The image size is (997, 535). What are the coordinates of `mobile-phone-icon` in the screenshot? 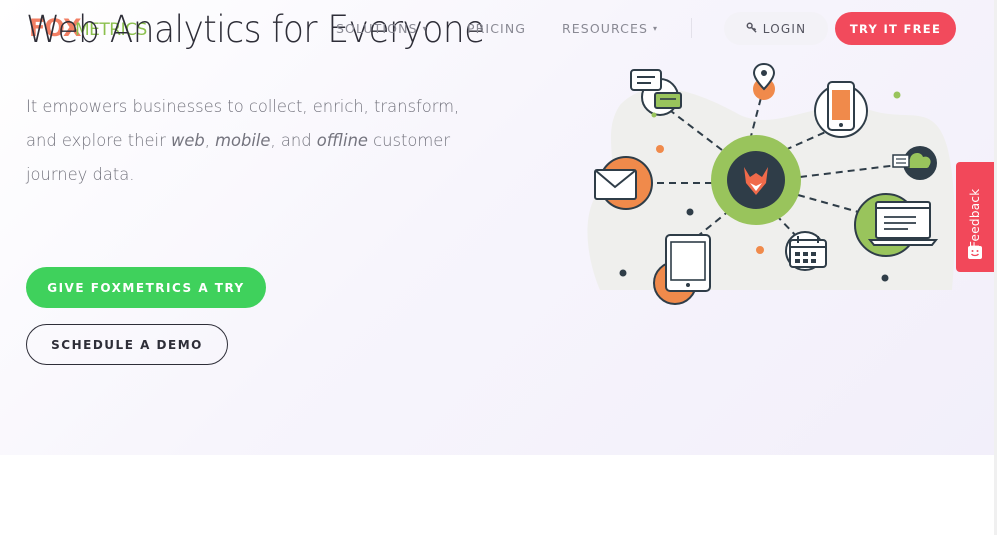 It's located at (841, 109).